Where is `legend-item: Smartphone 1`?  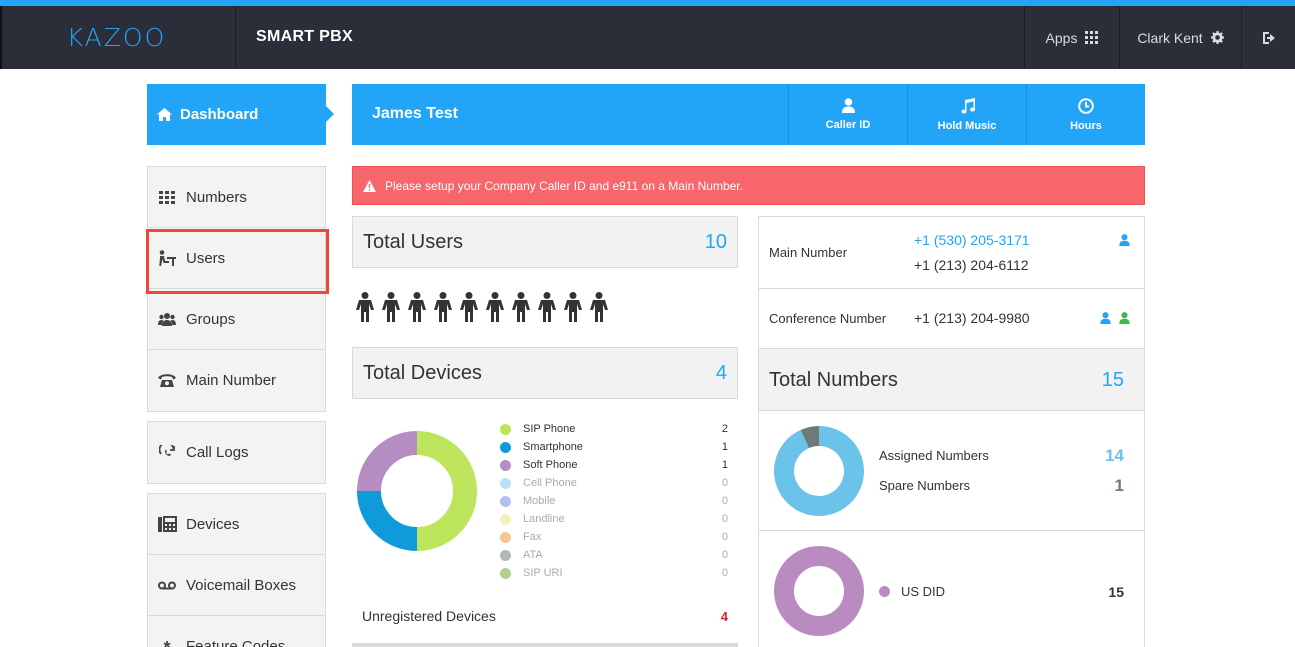 legend-item: Smartphone 1 is located at coordinates (614, 447).